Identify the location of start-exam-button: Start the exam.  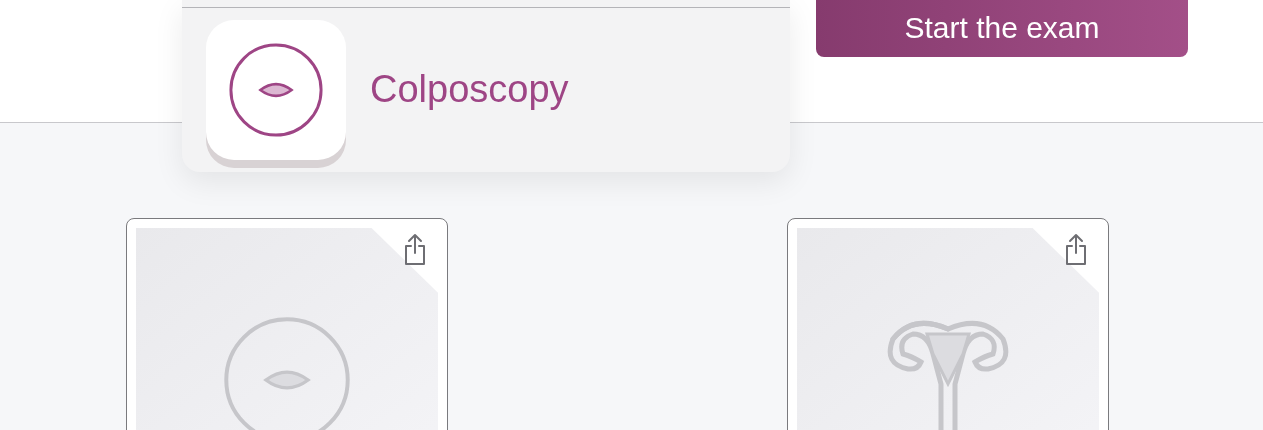
(1002, 28).